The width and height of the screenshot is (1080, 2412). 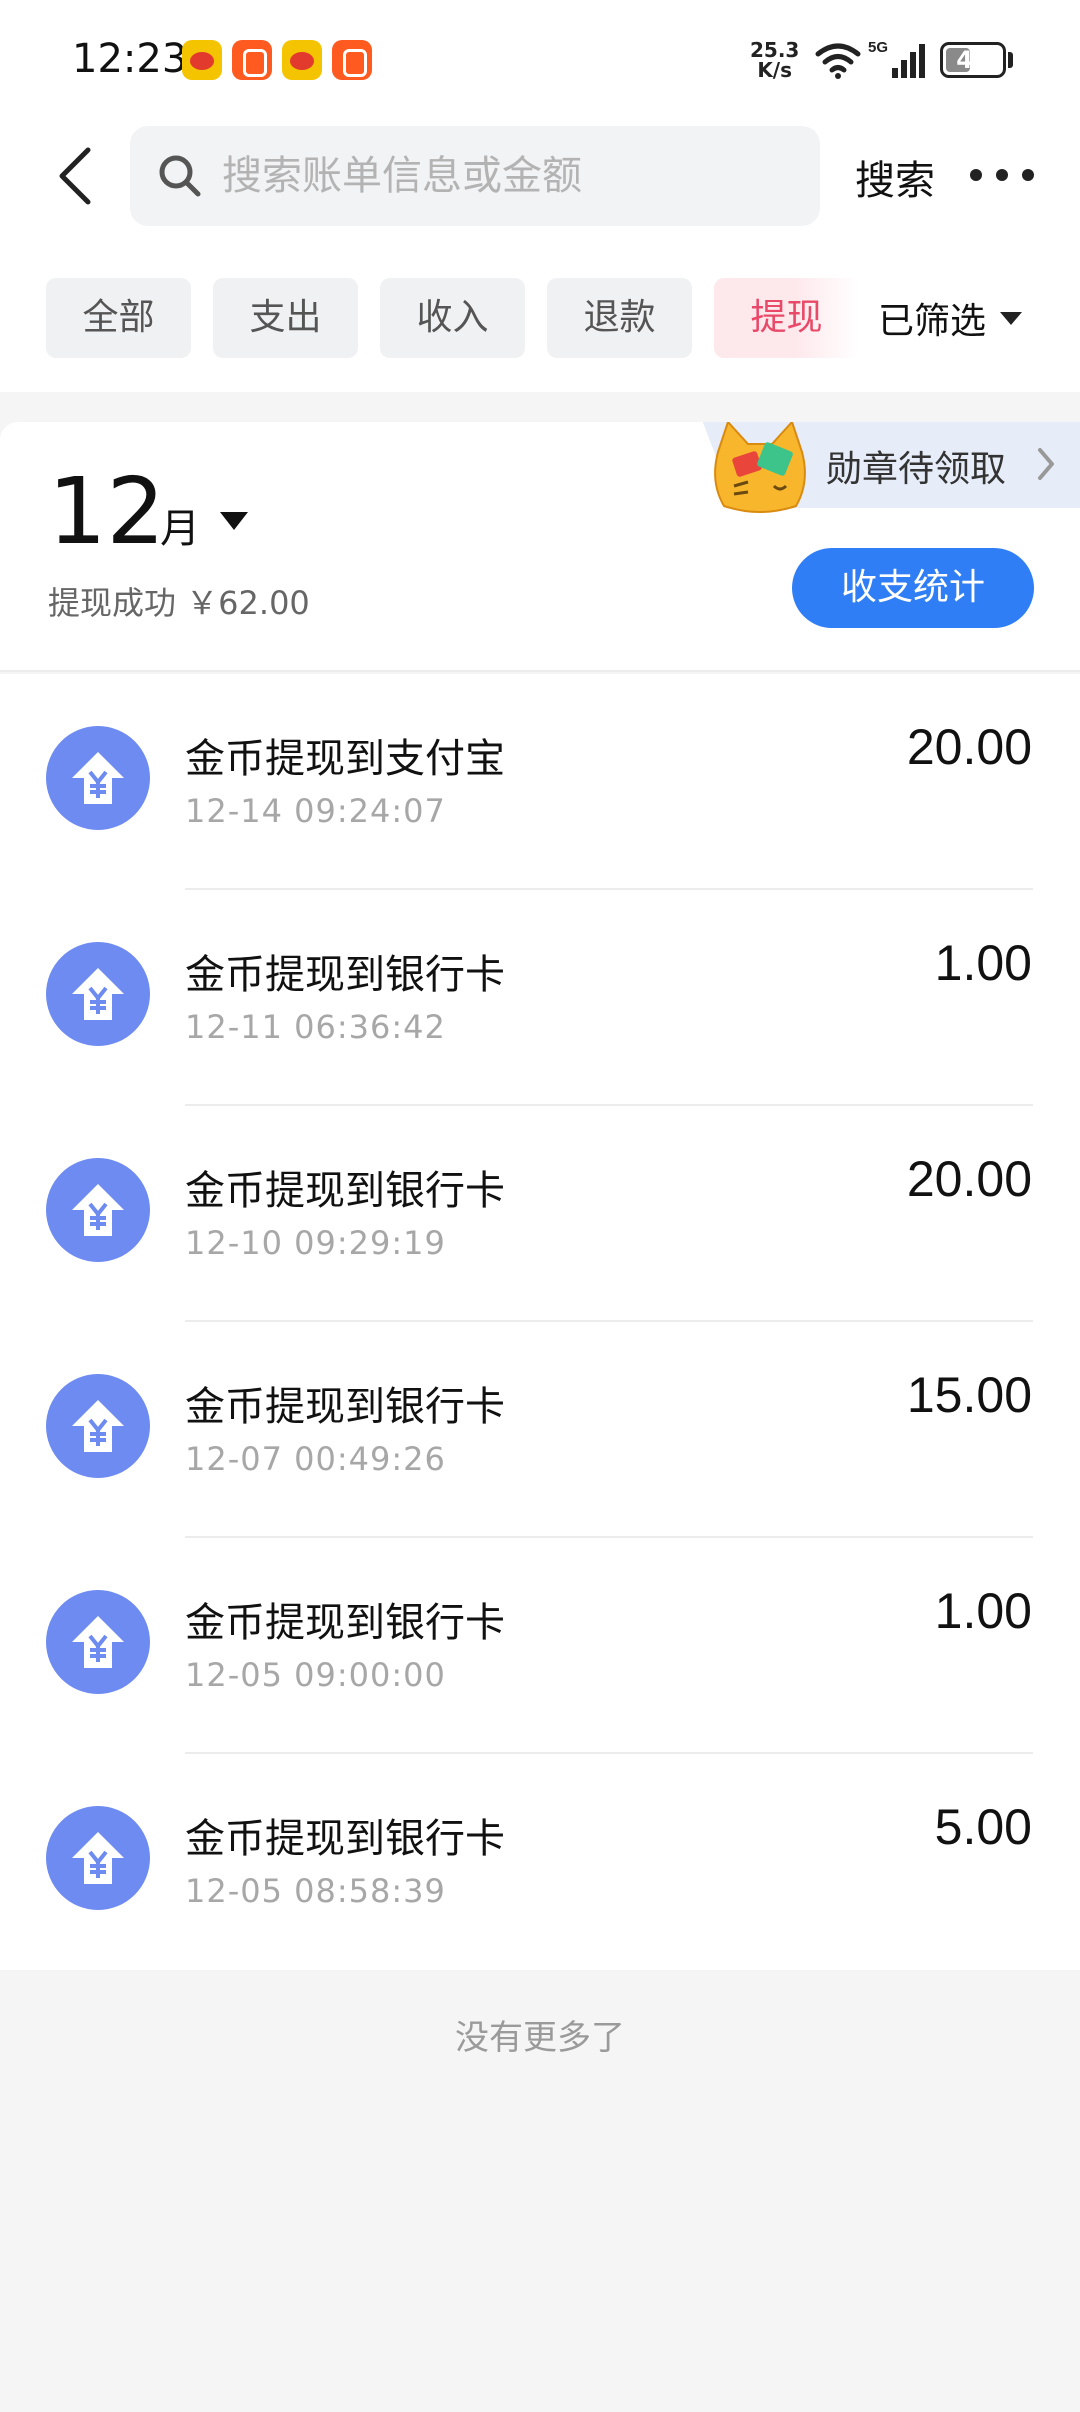 I want to click on transaction-time: 12-07 00:49:26, so click(x=315, y=1459).